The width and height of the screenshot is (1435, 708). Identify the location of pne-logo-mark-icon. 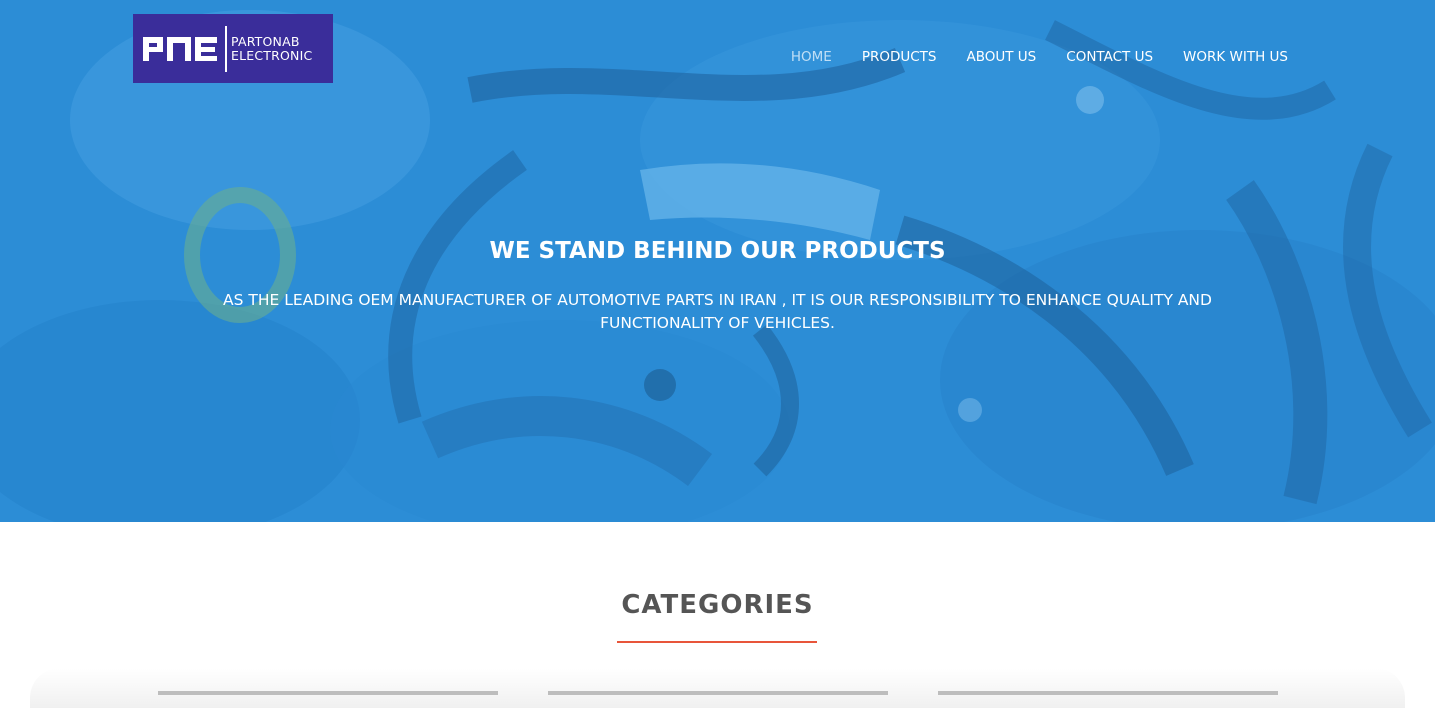
(180, 48).